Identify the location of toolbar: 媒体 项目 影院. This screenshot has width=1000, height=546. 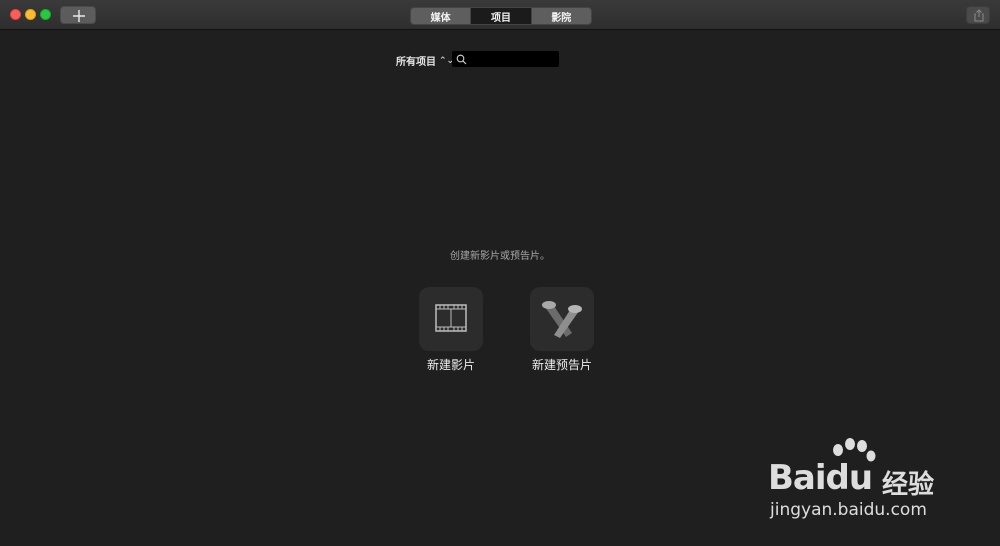
(500, 15).